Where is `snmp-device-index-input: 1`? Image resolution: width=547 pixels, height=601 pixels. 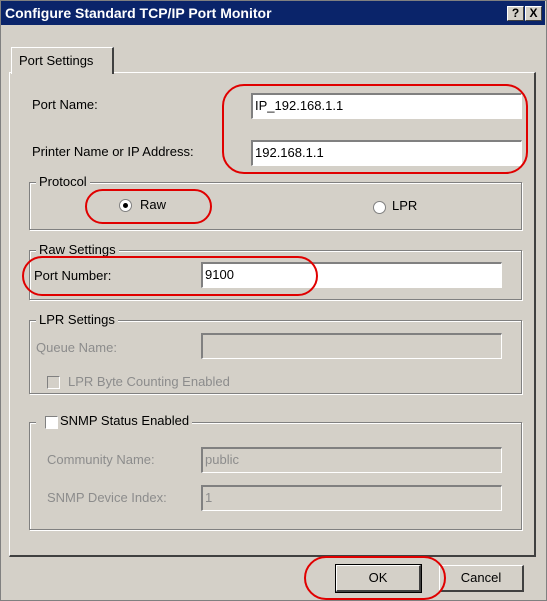
snmp-device-index-input: 1 is located at coordinates (351, 498).